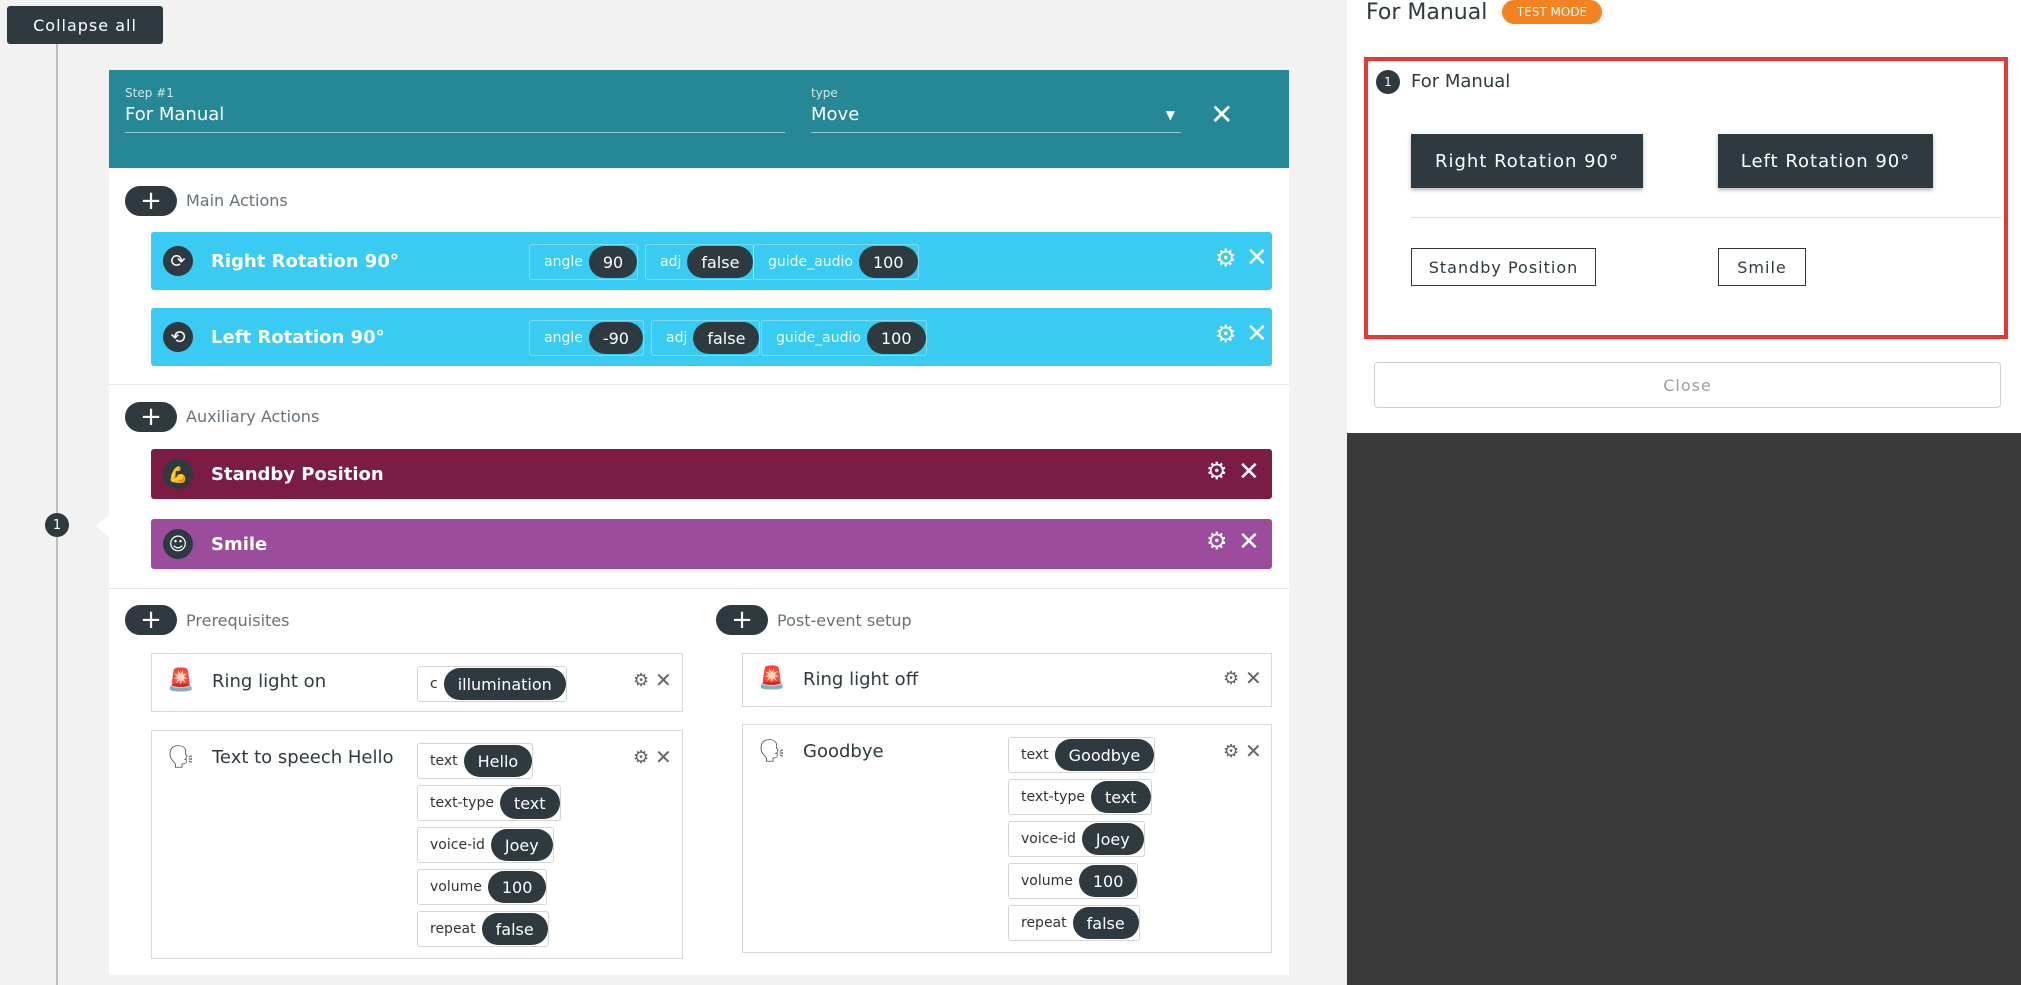 The image size is (2021, 985). I want to click on param-value: Goodbye, so click(1104, 755).